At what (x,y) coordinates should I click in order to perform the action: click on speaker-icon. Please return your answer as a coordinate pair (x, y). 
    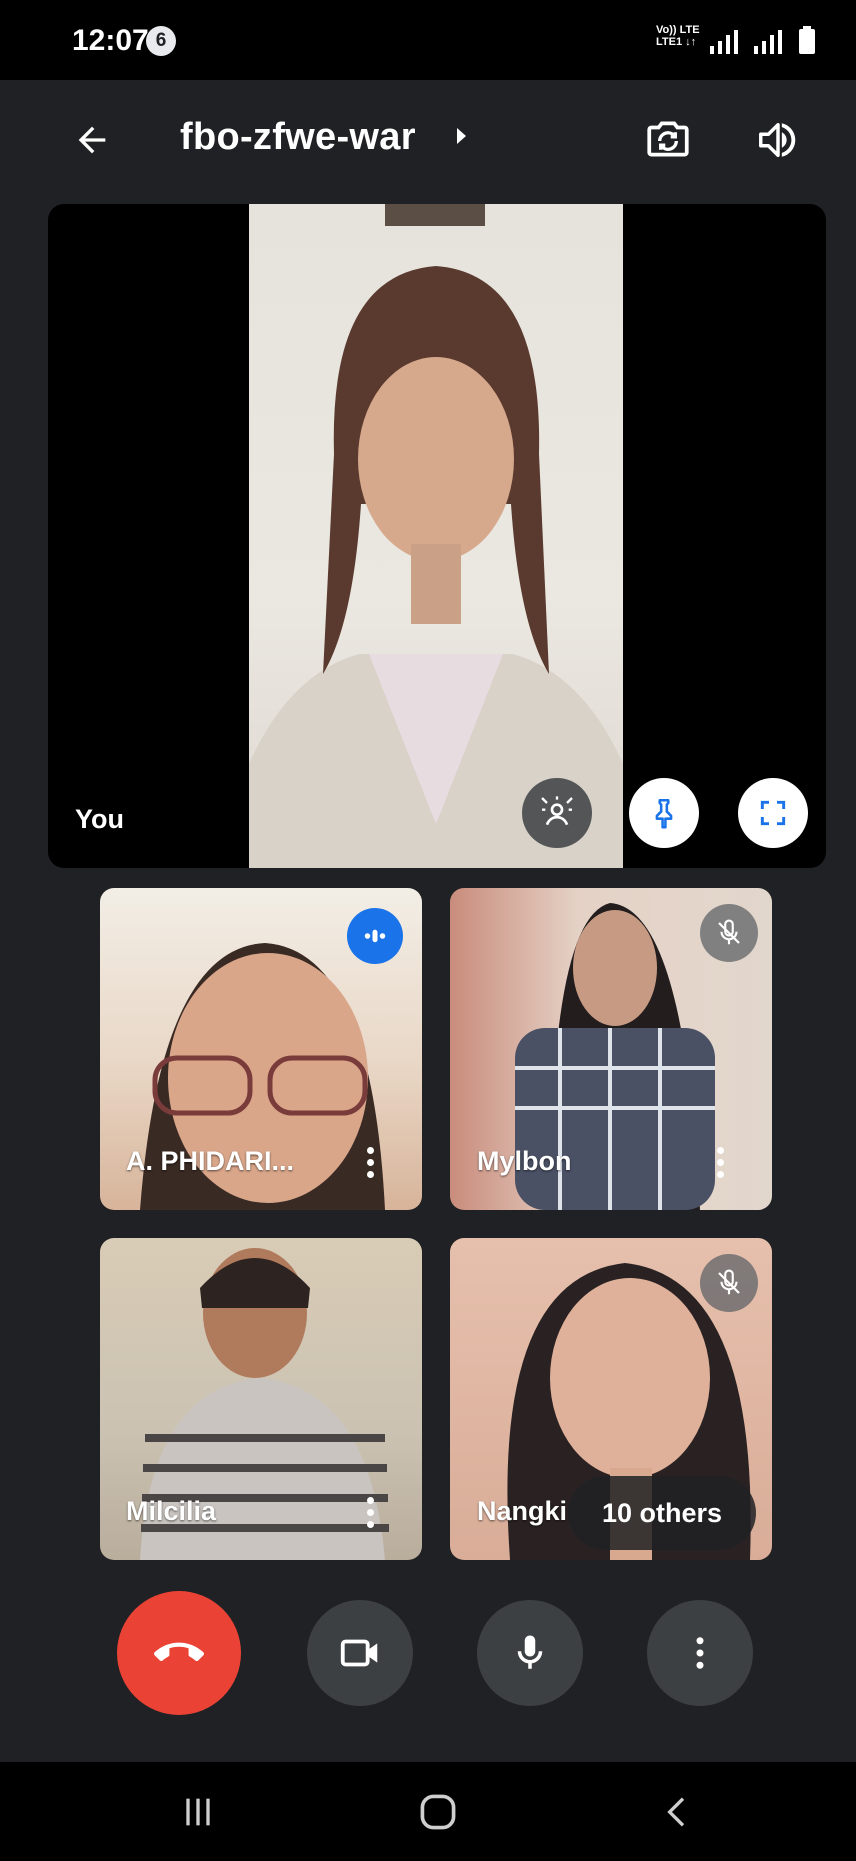
    Looking at the image, I should click on (777, 140).